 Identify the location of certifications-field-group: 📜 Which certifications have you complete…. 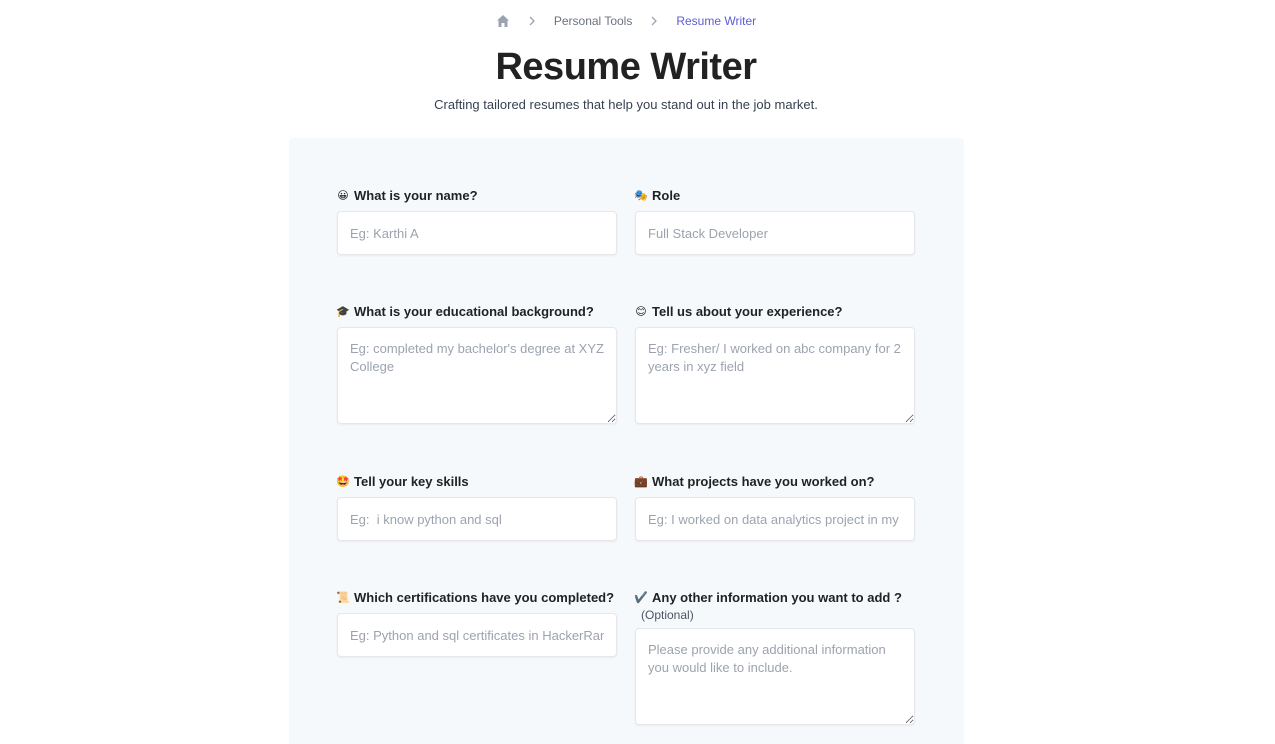
(476, 623).